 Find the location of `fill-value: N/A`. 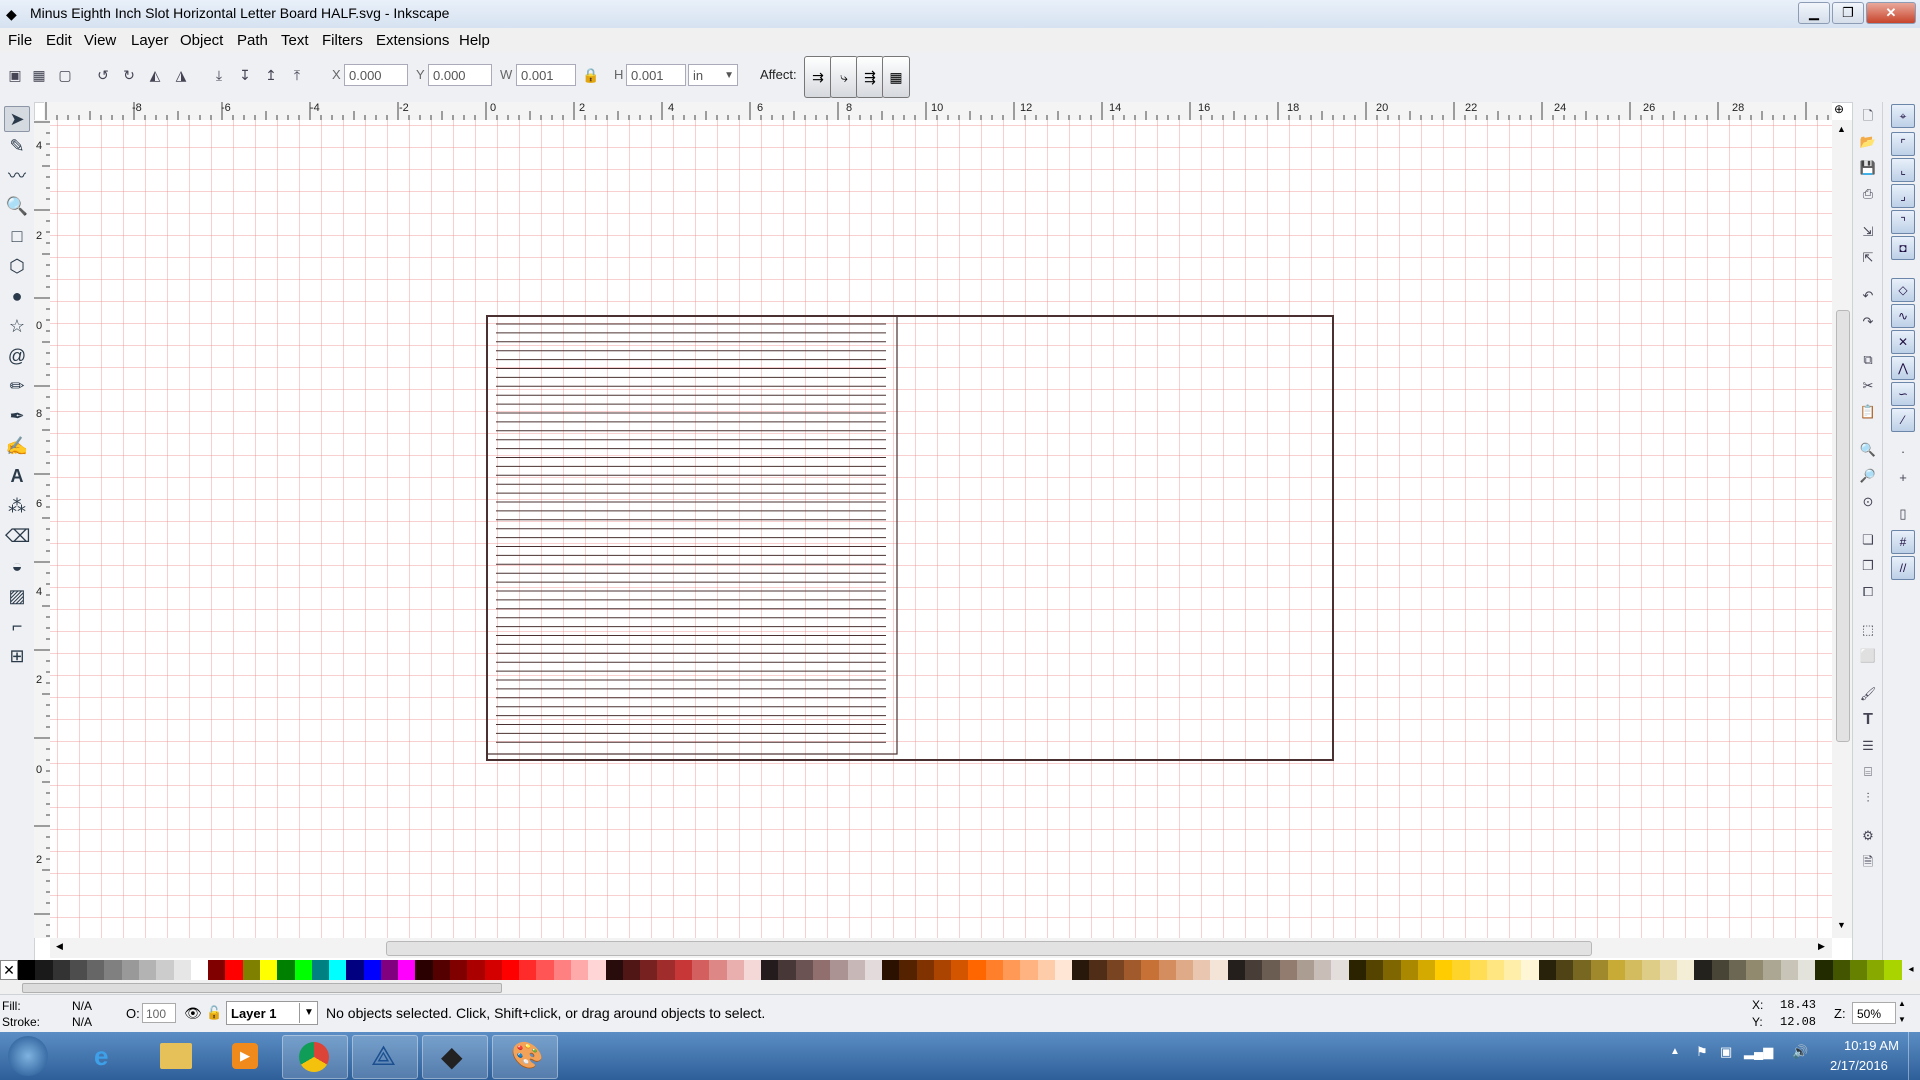

fill-value: N/A is located at coordinates (82, 1006).